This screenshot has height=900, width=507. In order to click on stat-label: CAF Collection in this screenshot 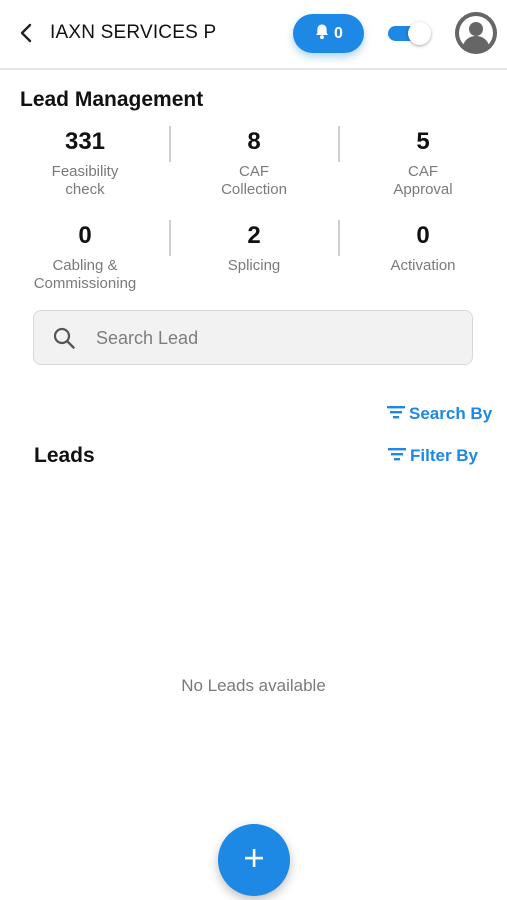, I will do `click(254, 180)`.